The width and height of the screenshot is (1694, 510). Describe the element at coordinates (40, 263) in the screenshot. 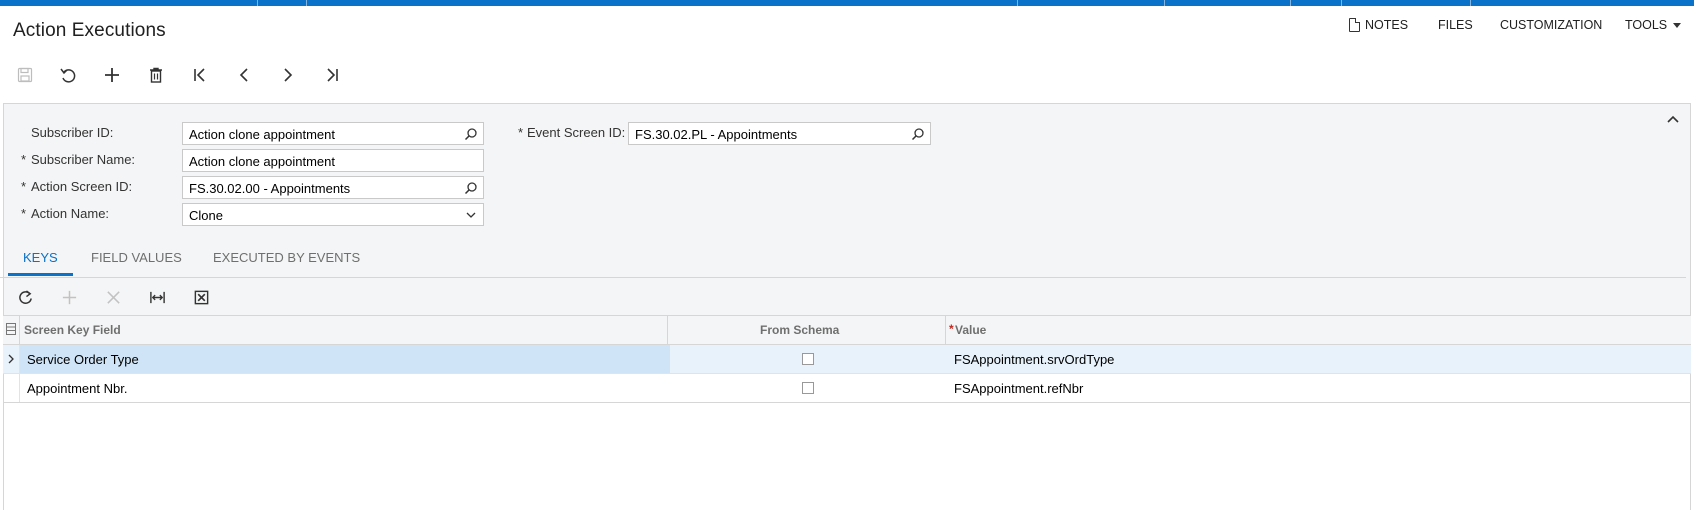

I see `tab-keys: KEYS` at that location.